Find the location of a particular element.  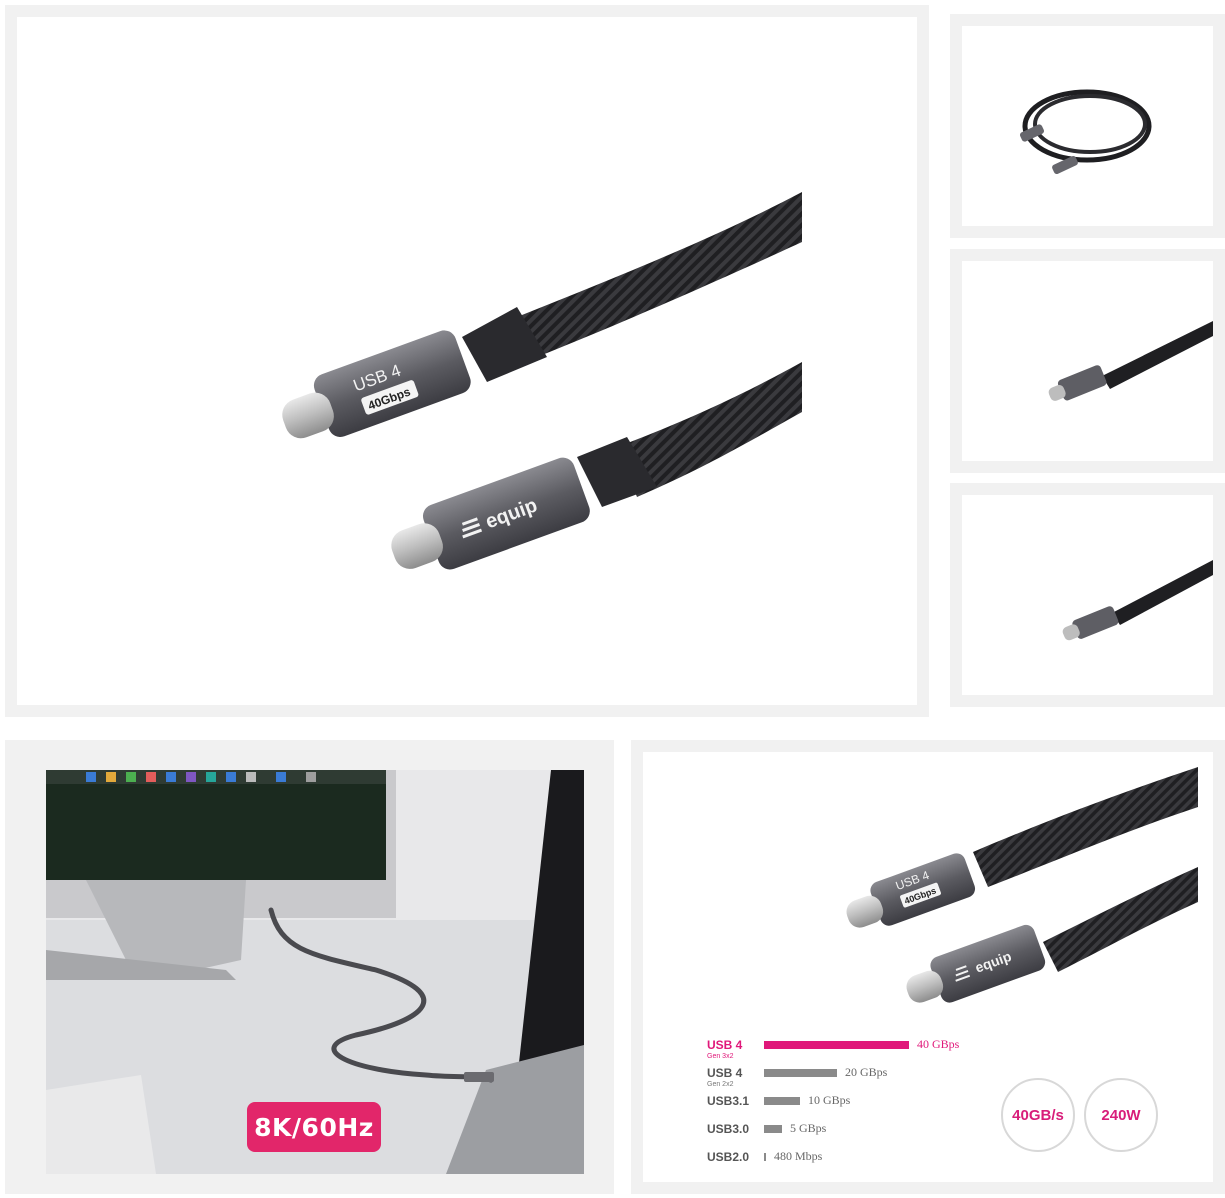

thumbnail-usb4-connector is located at coordinates (1087, 361).